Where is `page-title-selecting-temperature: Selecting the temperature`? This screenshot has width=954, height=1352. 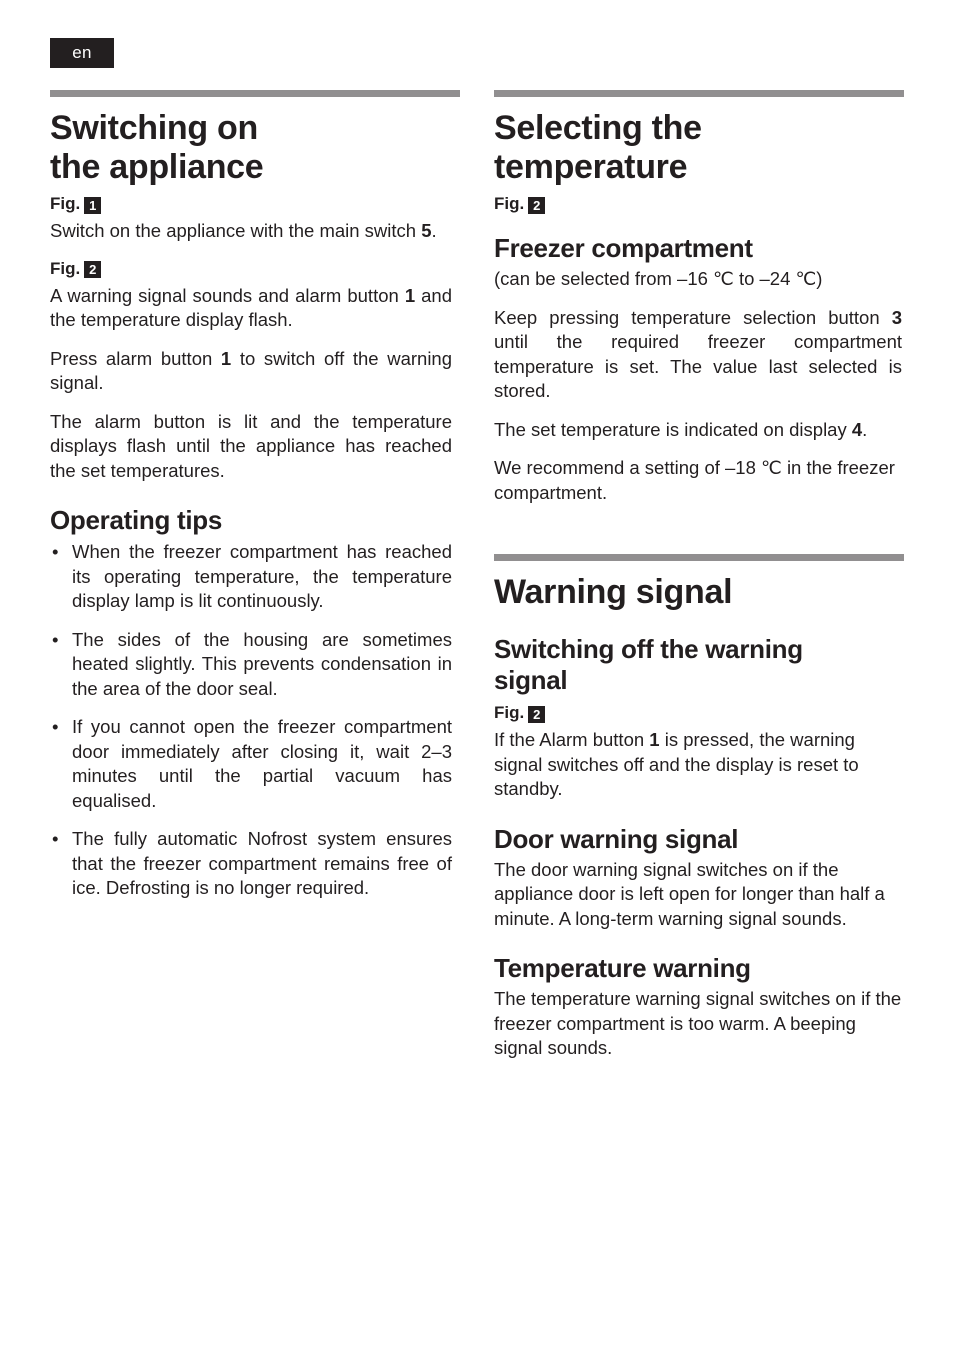
page-title-selecting-temperature: Selecting the temperature is located at coordinates (698, 148).